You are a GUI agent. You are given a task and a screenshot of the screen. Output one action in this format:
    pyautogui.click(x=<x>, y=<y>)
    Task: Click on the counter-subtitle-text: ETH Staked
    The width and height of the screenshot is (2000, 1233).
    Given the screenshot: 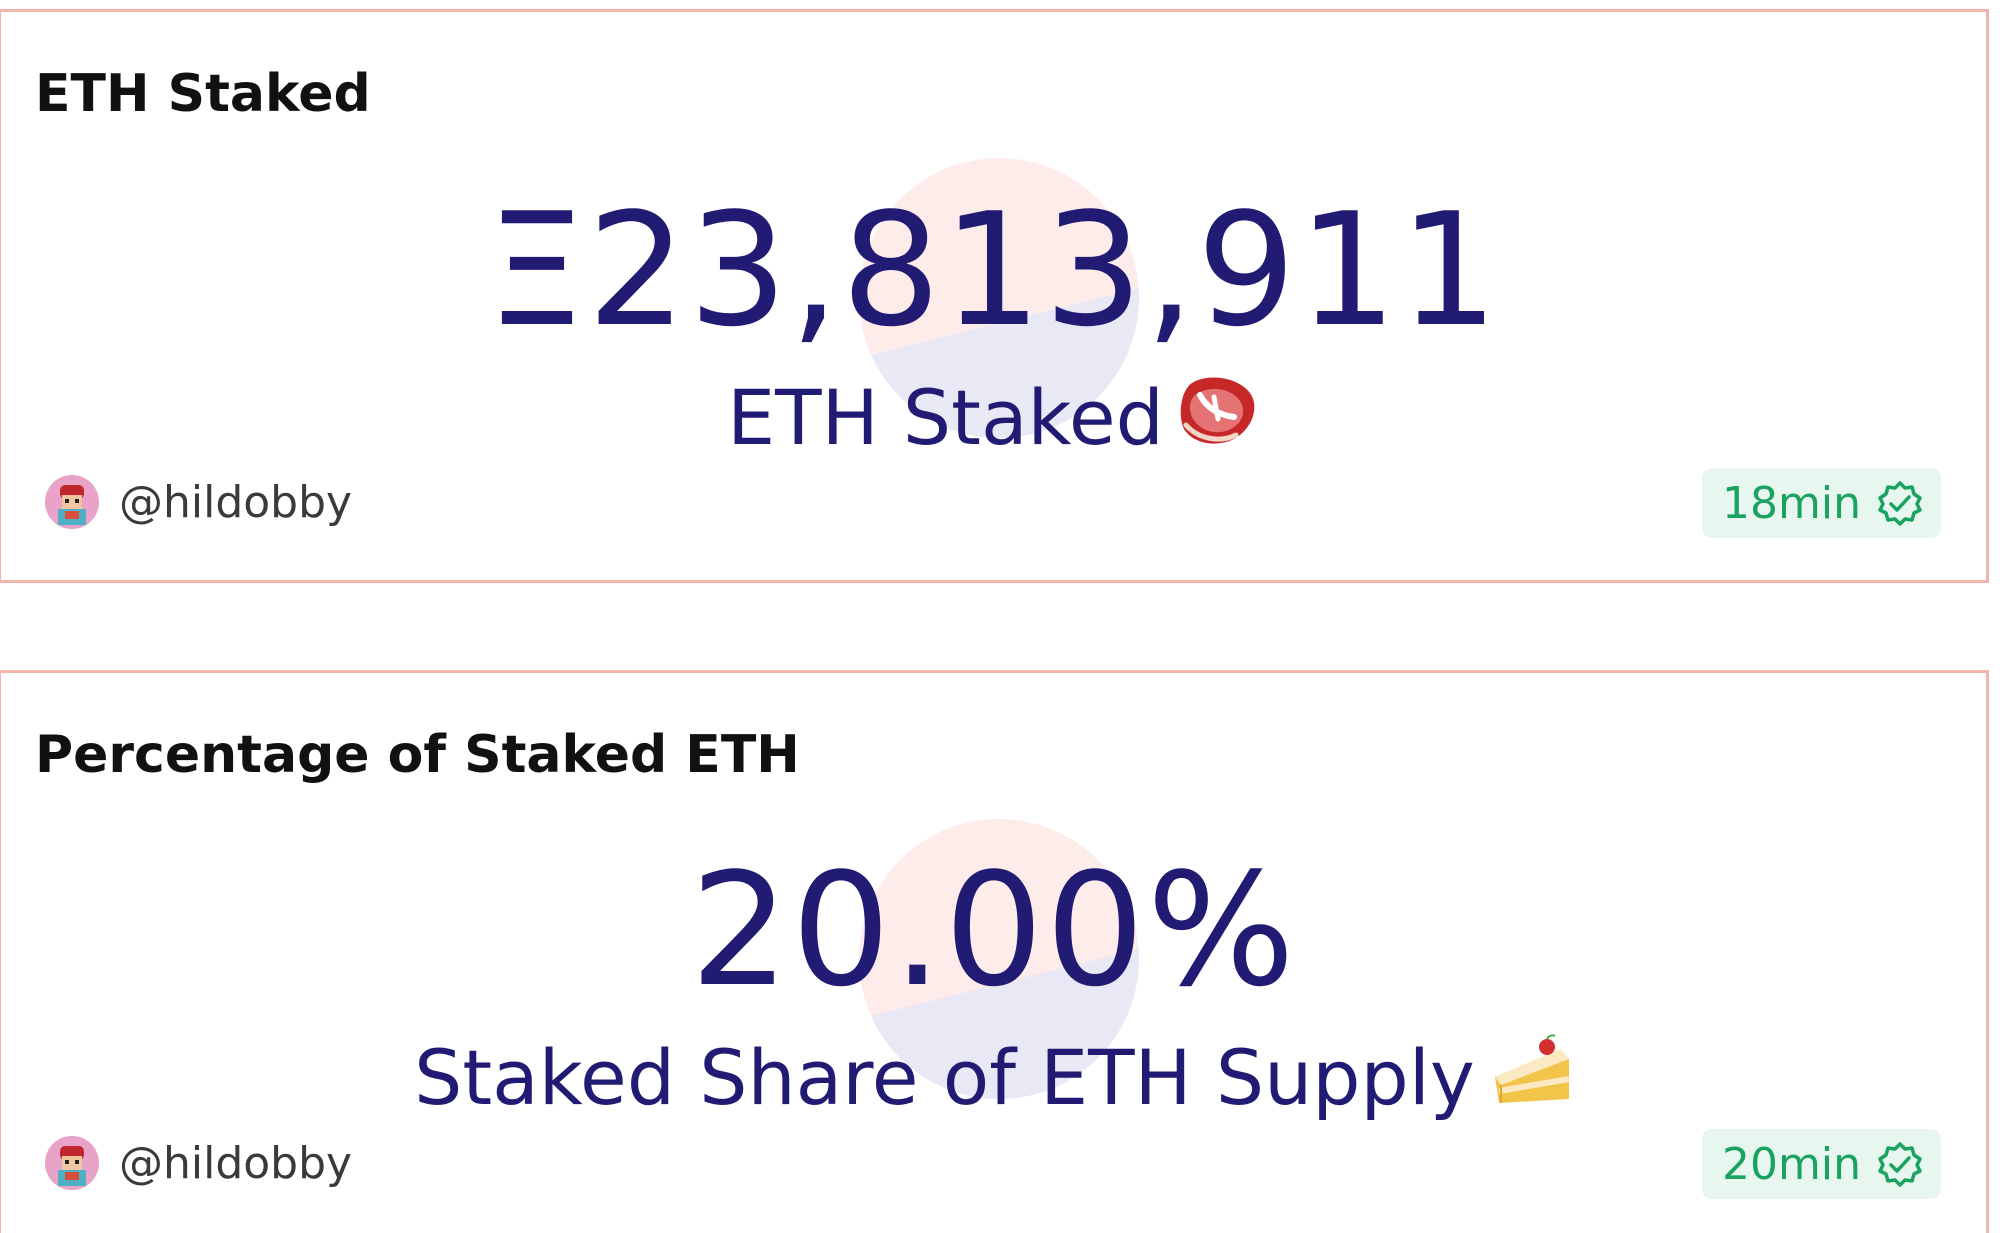 What is the action you would take?
    pyautogui.click(x=945, y=417)
    